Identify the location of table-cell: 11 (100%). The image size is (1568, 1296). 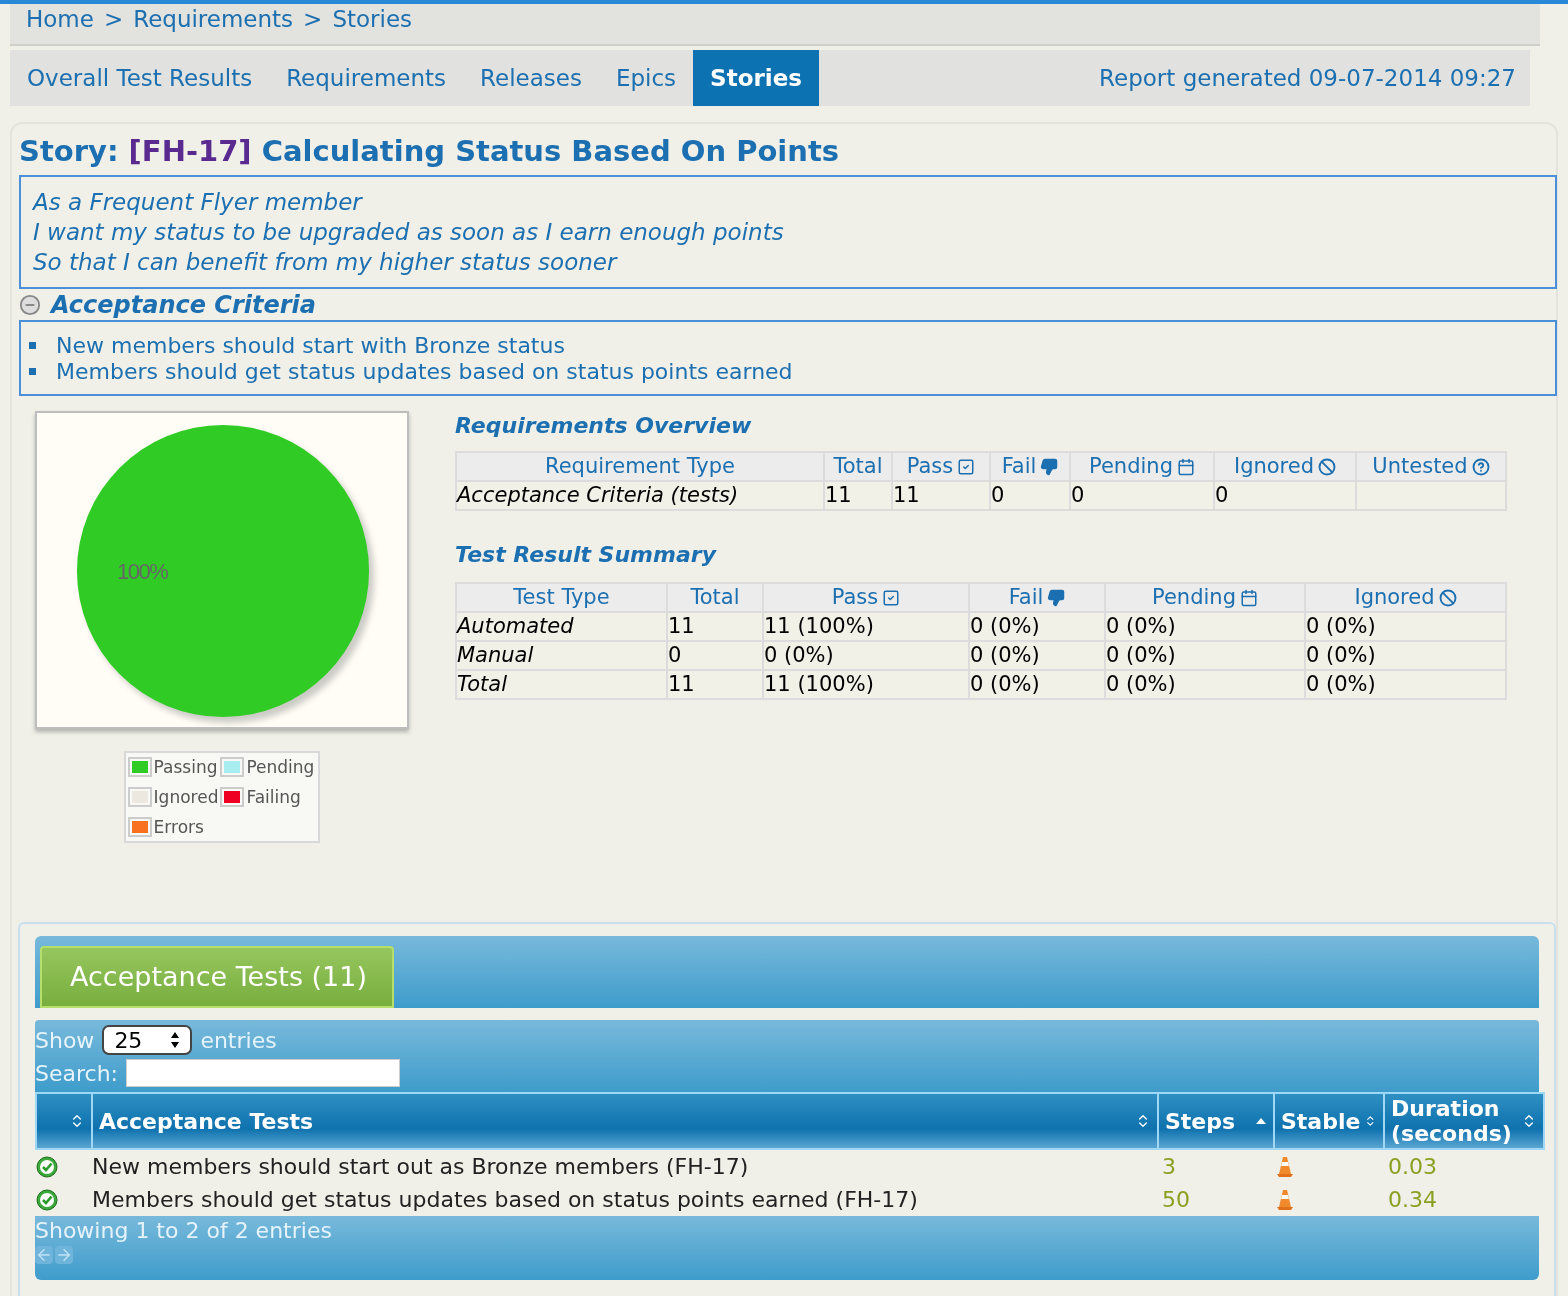
(866, 684).